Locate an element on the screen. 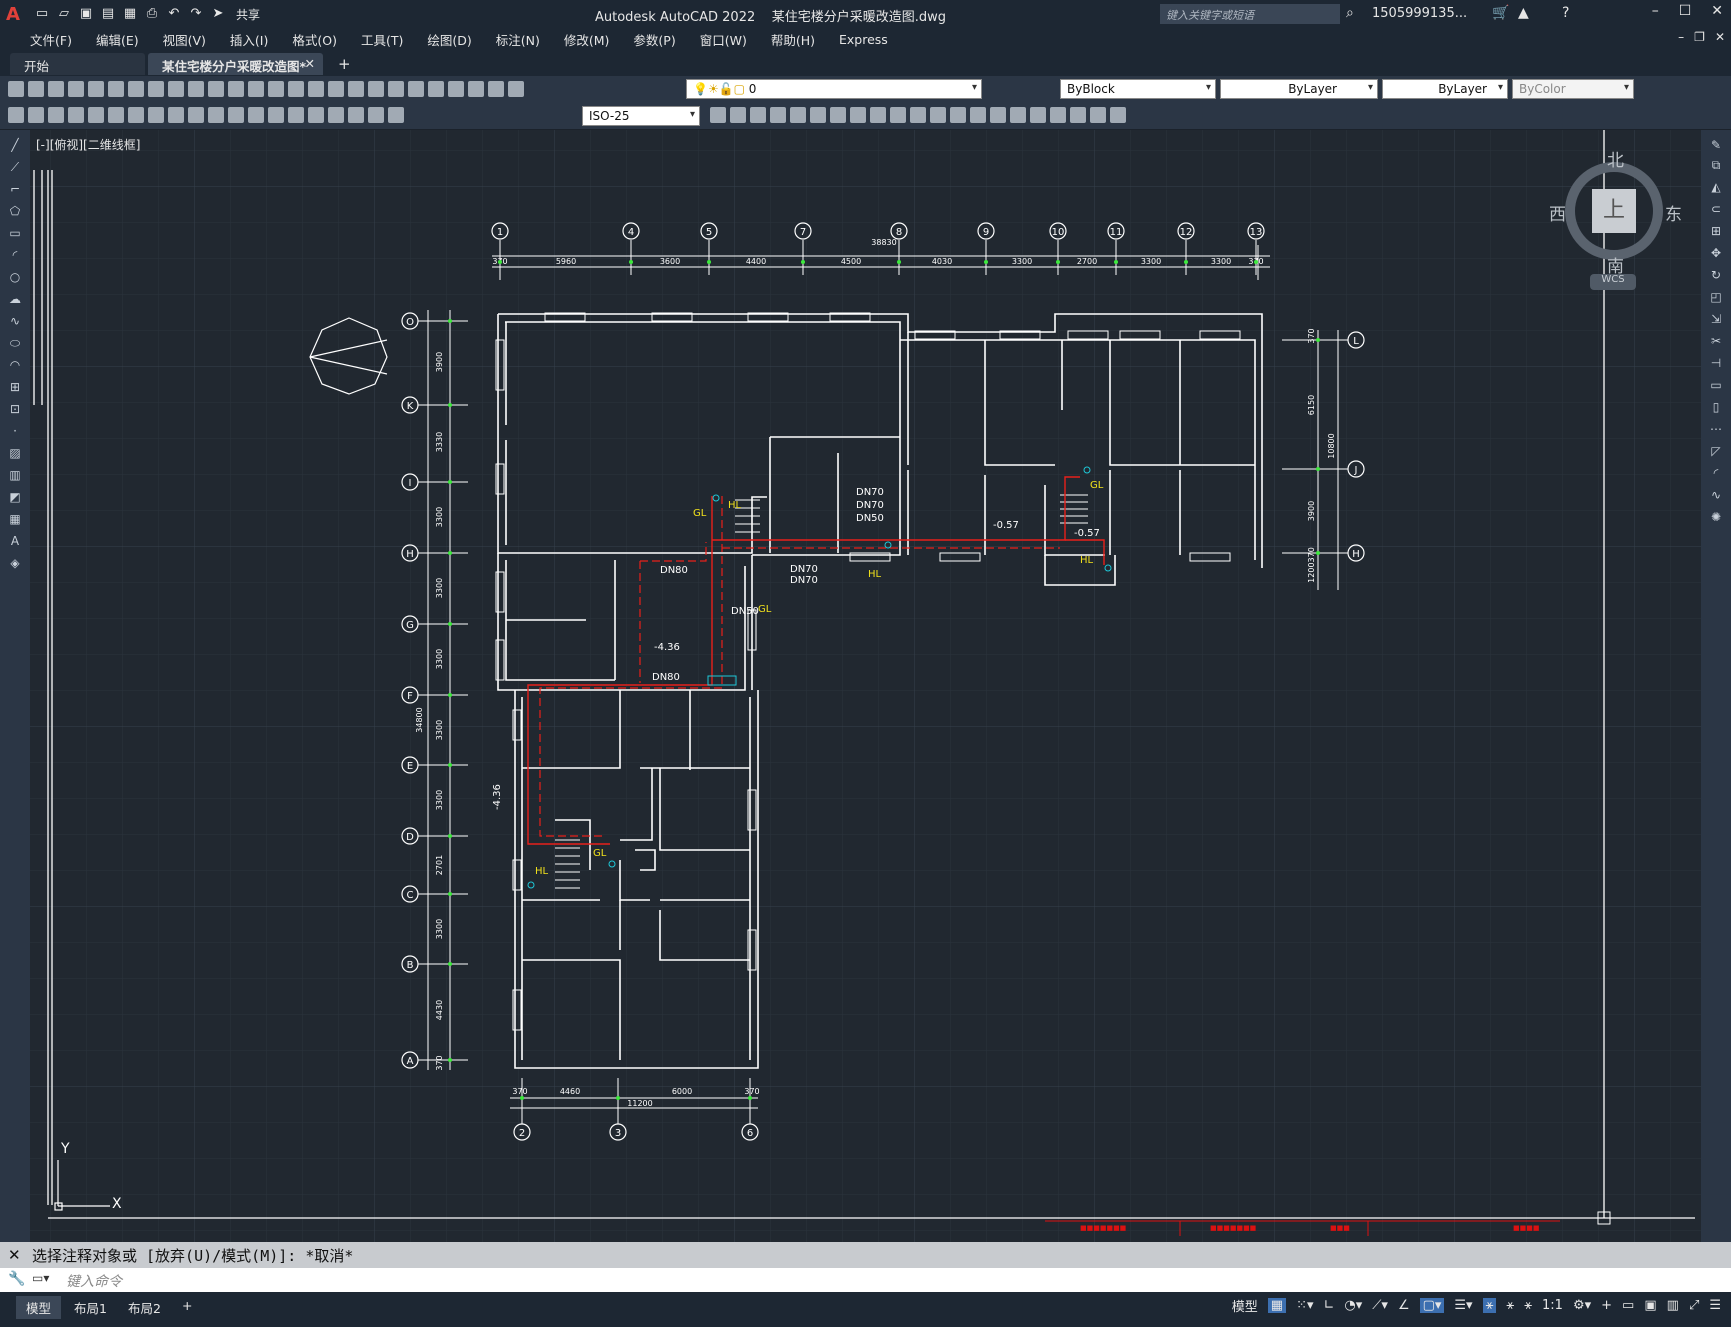  recover-icon is located at coordinates (1118, 115).